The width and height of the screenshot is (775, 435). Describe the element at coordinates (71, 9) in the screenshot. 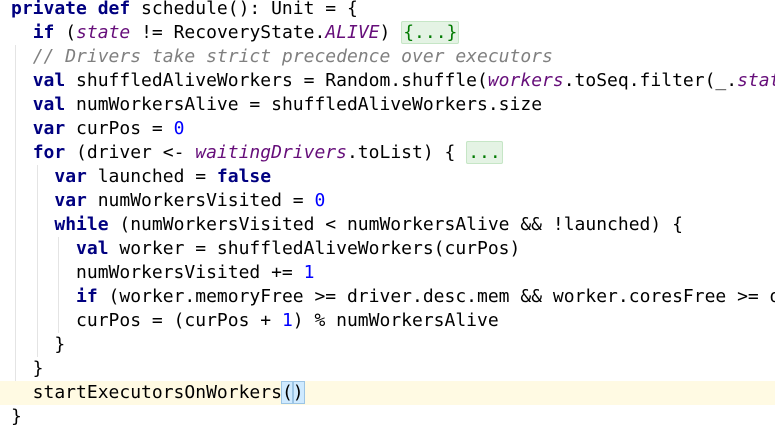

I see `code-token: private def` at that location.